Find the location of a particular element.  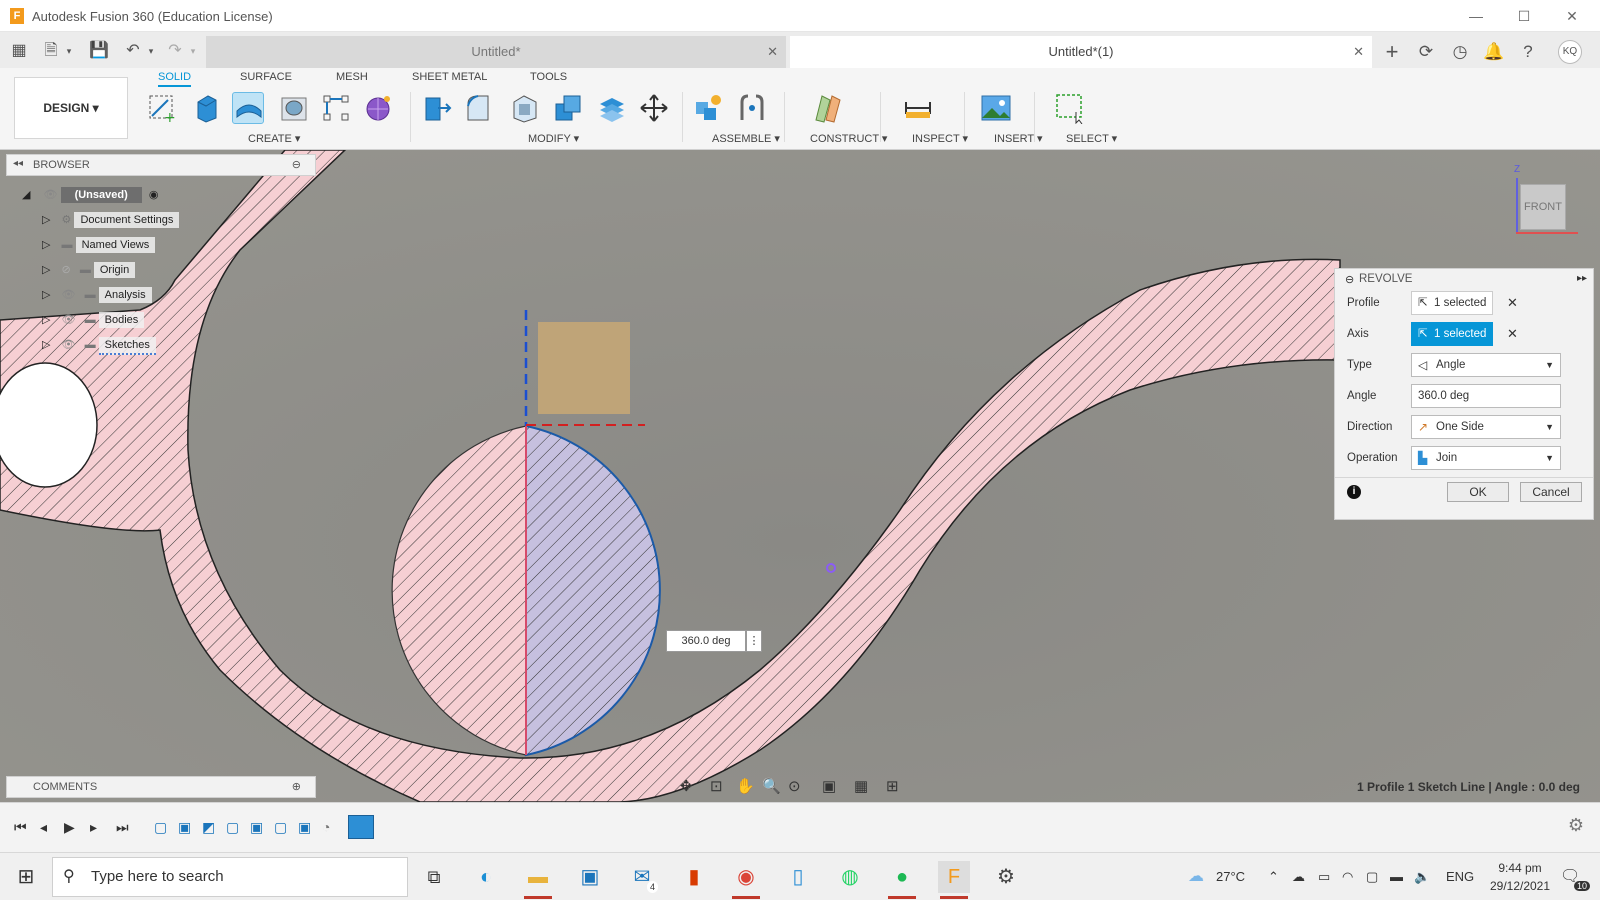

direction-dropdown: ↗ One Side ▼ is located at coordinates (1486, 427).